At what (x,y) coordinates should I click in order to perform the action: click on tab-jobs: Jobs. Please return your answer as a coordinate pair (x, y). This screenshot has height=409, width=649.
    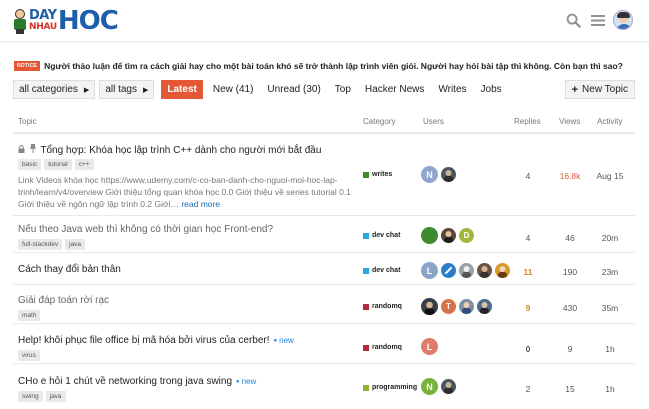
    Looking at the image, I should click on (491, 89).